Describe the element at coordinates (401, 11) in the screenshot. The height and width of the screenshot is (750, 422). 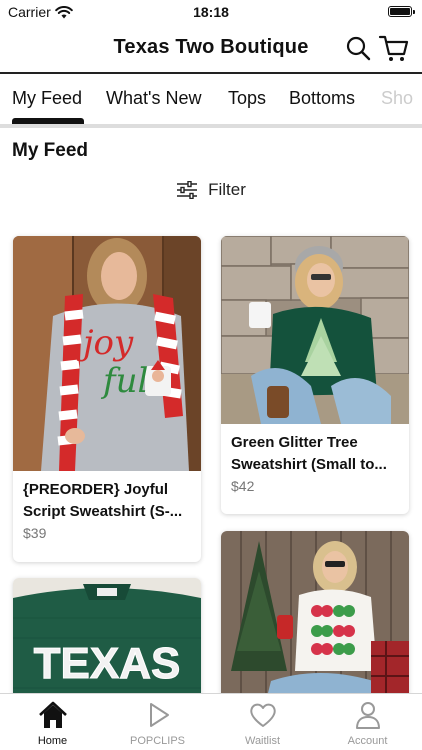
I see `battery-icon` at that location.